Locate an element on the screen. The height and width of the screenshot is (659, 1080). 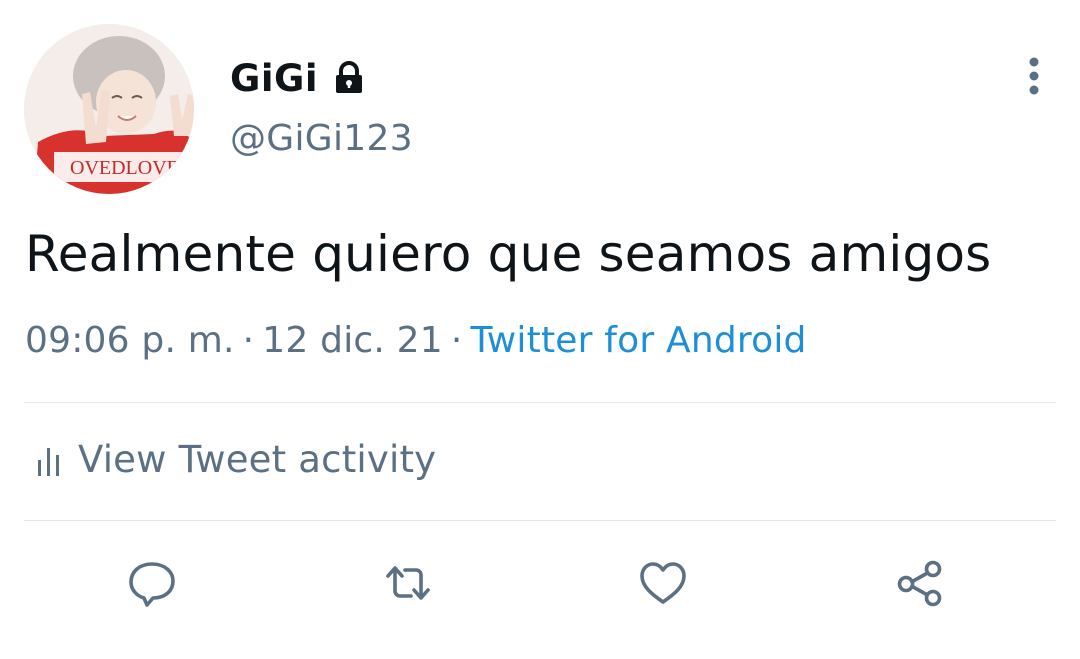
avatar-shirt-text: OVEDLOVE is located at coordinates (124, 168).